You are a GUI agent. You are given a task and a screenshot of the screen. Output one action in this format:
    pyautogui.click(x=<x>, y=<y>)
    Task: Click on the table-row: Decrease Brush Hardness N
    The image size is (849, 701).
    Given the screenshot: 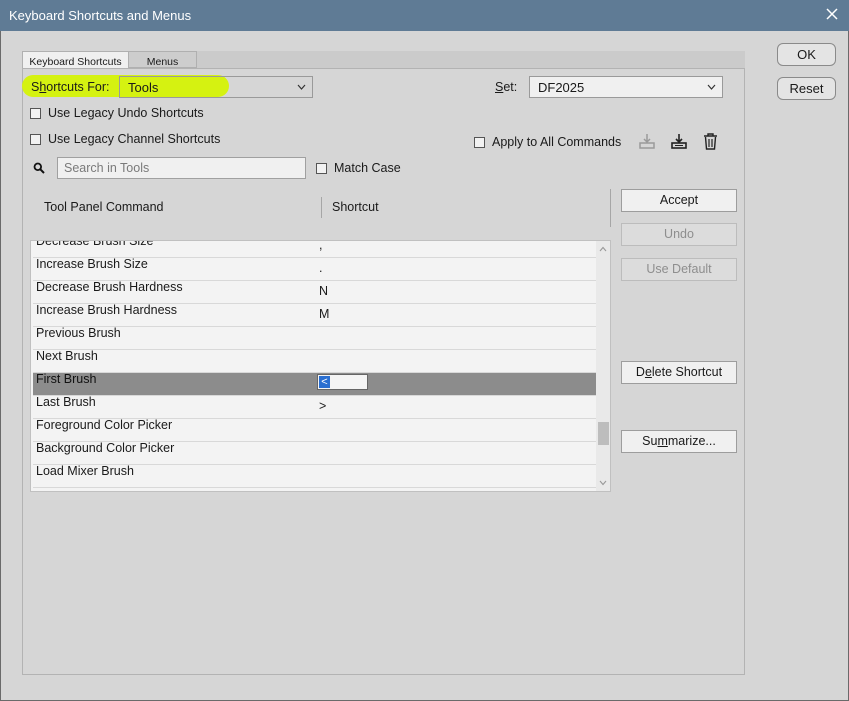 What is the action you would take?
    pyautogui.click(x=314, y=292)
    